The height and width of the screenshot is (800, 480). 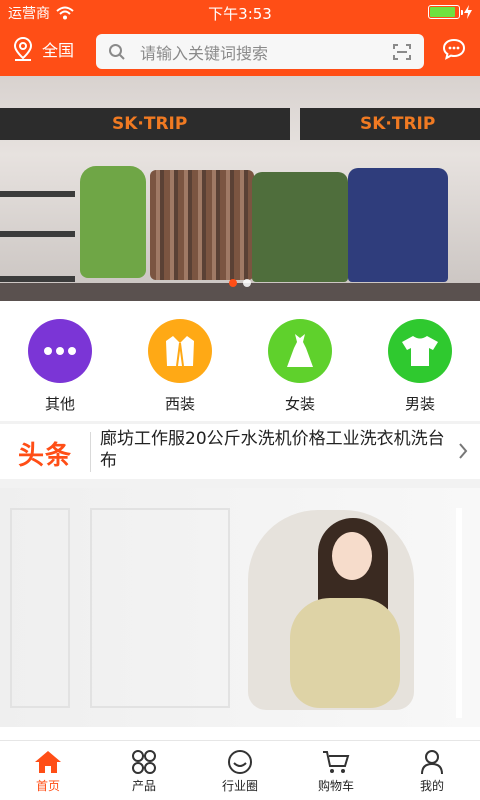 I want to click on category-label: 男装, so click(x=419, y=404).